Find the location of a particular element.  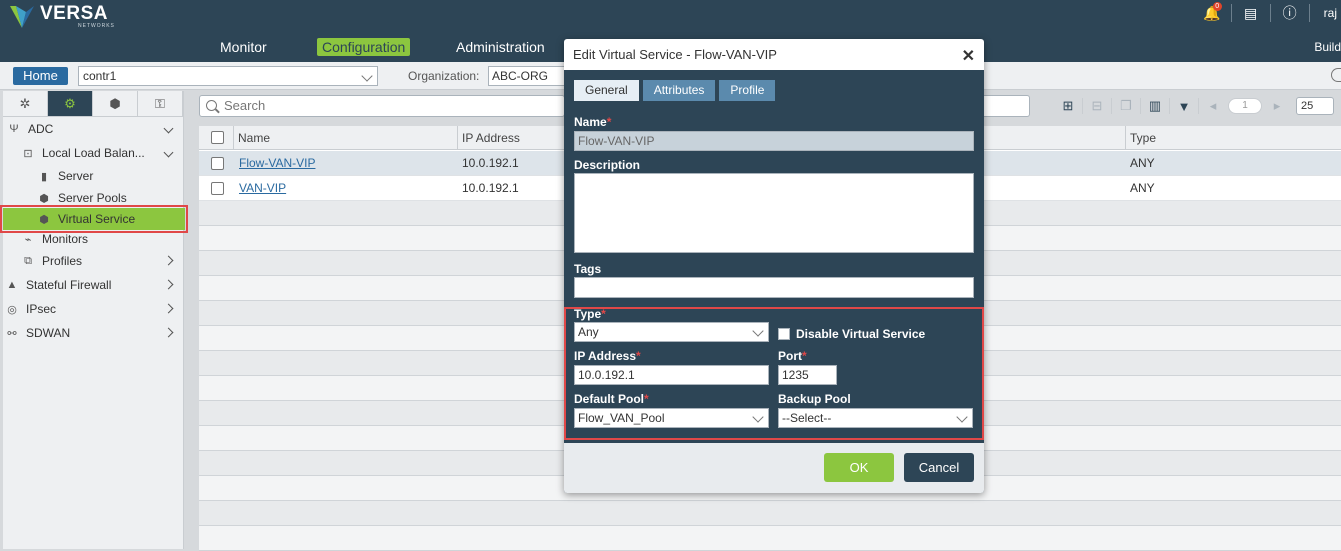

organization-select: ABC-ORG is located at coordinates (528, 76).